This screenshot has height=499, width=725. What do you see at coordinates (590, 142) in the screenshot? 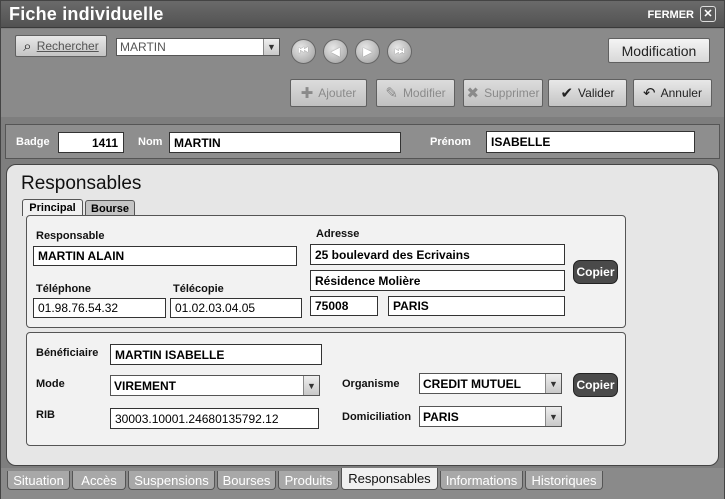
I see `prenom-field: ISABELLE` at bounding box center [590, 142].